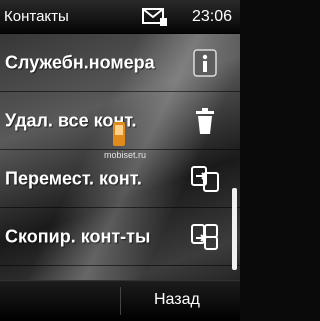 The height and width of the screenshot is (321, 320). What do you see at coordinates (205, 179) in the screenshot?
I see `move-contacts-icon` at bounding box center [205, 179].